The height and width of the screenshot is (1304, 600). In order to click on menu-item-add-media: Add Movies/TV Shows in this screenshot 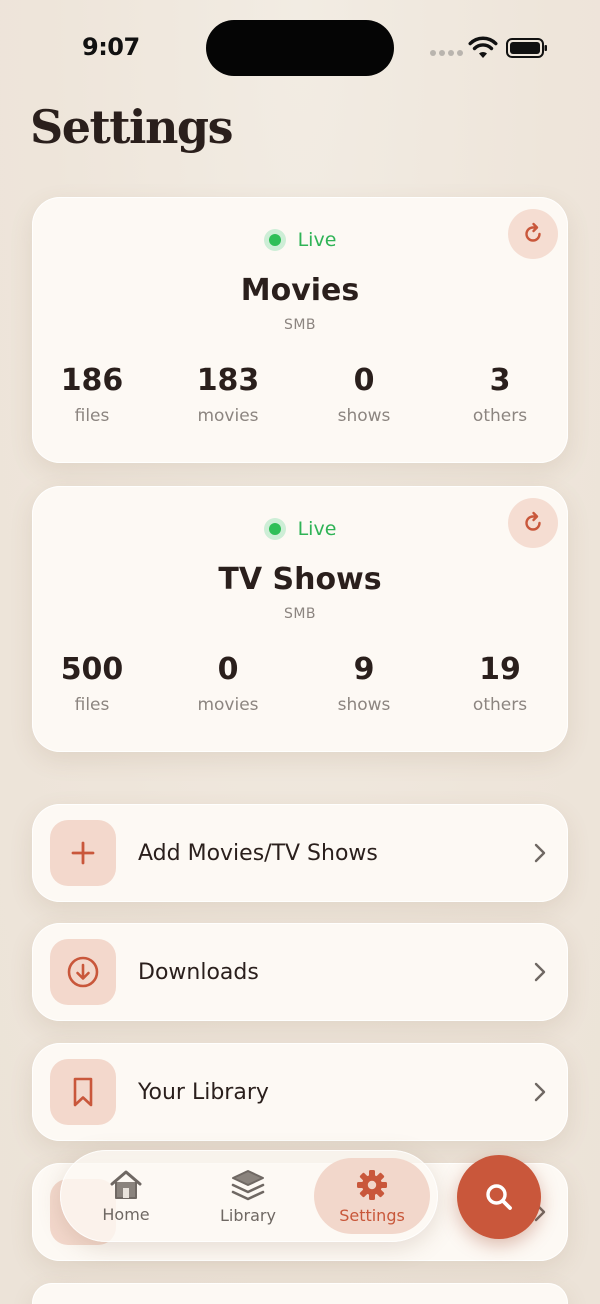, I will do `click(300, 853)`.